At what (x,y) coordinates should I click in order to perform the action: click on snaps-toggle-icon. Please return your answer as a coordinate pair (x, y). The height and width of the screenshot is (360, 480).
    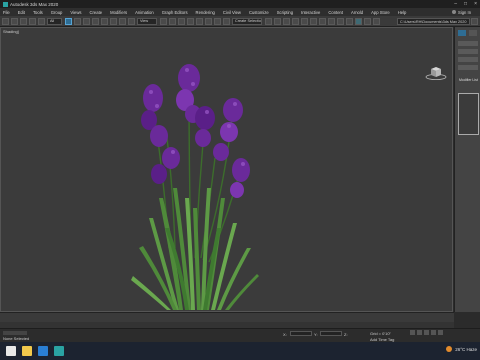
    Looking at the image, I should click on (190, 21).